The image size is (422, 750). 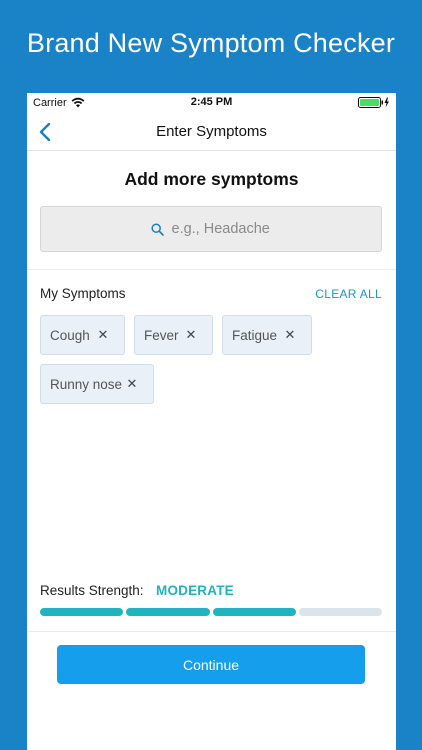 I want to click on battery-charging-icon, so click(x=373, y=102).